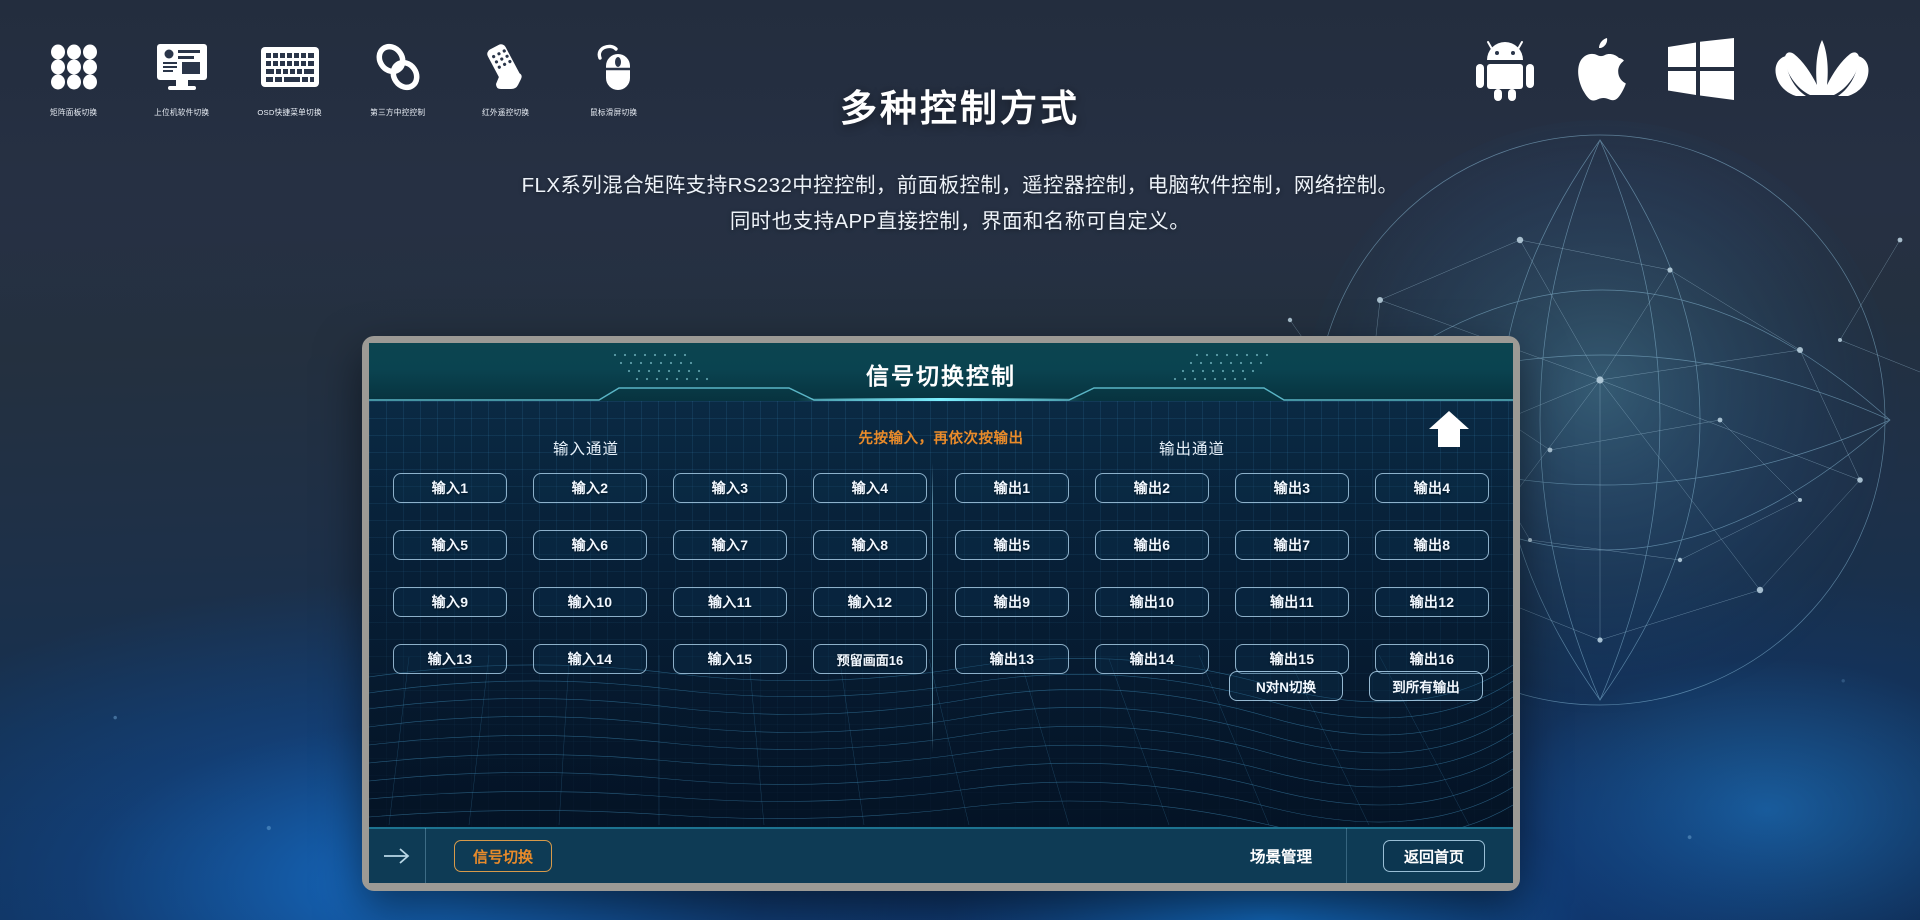  I want to click on panel-footer: 信号切换 场景管理 返回首页, so click(941, 855).